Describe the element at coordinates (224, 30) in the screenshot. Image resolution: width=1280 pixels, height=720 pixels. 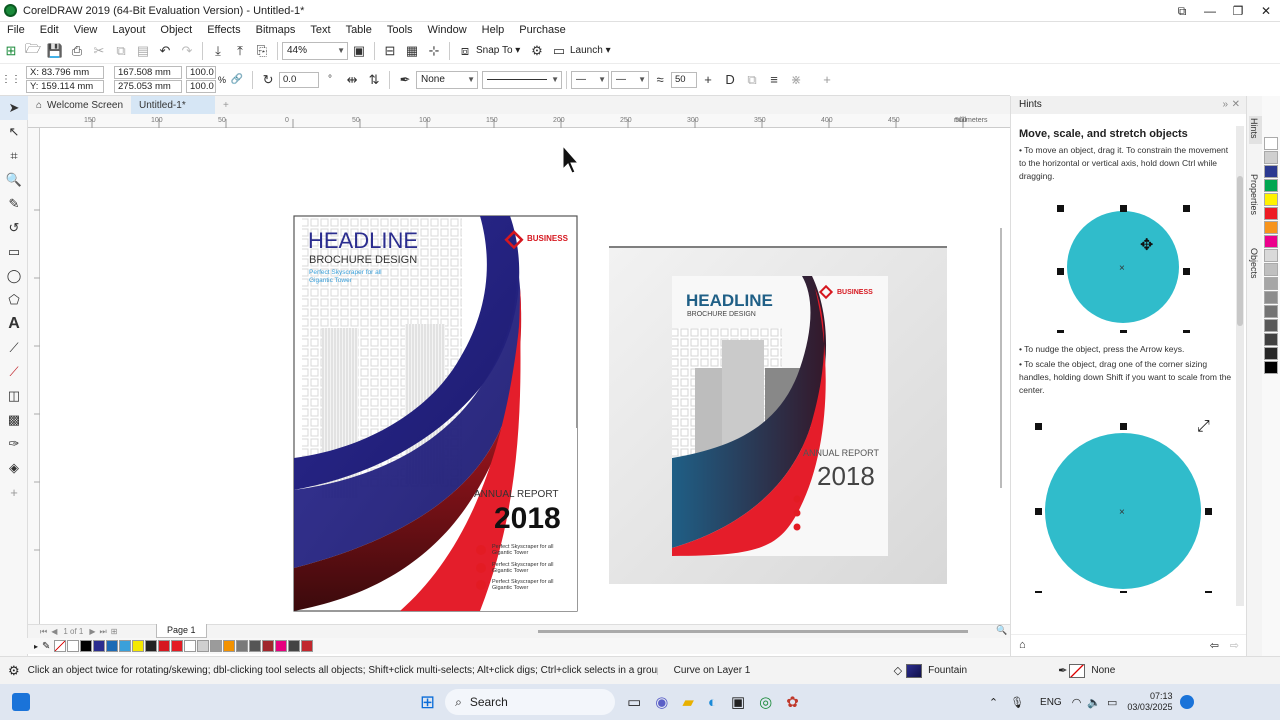
I see `menu-effects: Effects` at that location.